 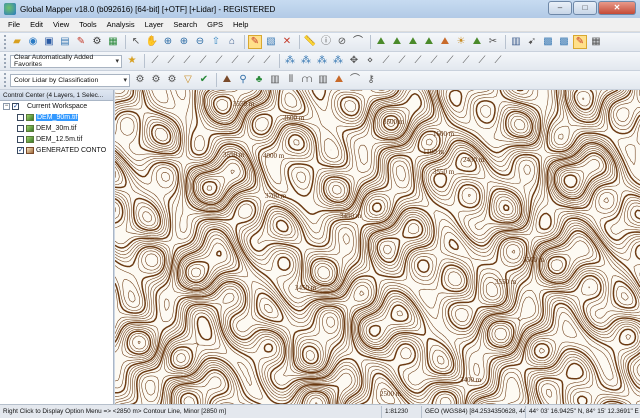 I want to click on info-icon: ⓘ, so click(x=326, y=42).